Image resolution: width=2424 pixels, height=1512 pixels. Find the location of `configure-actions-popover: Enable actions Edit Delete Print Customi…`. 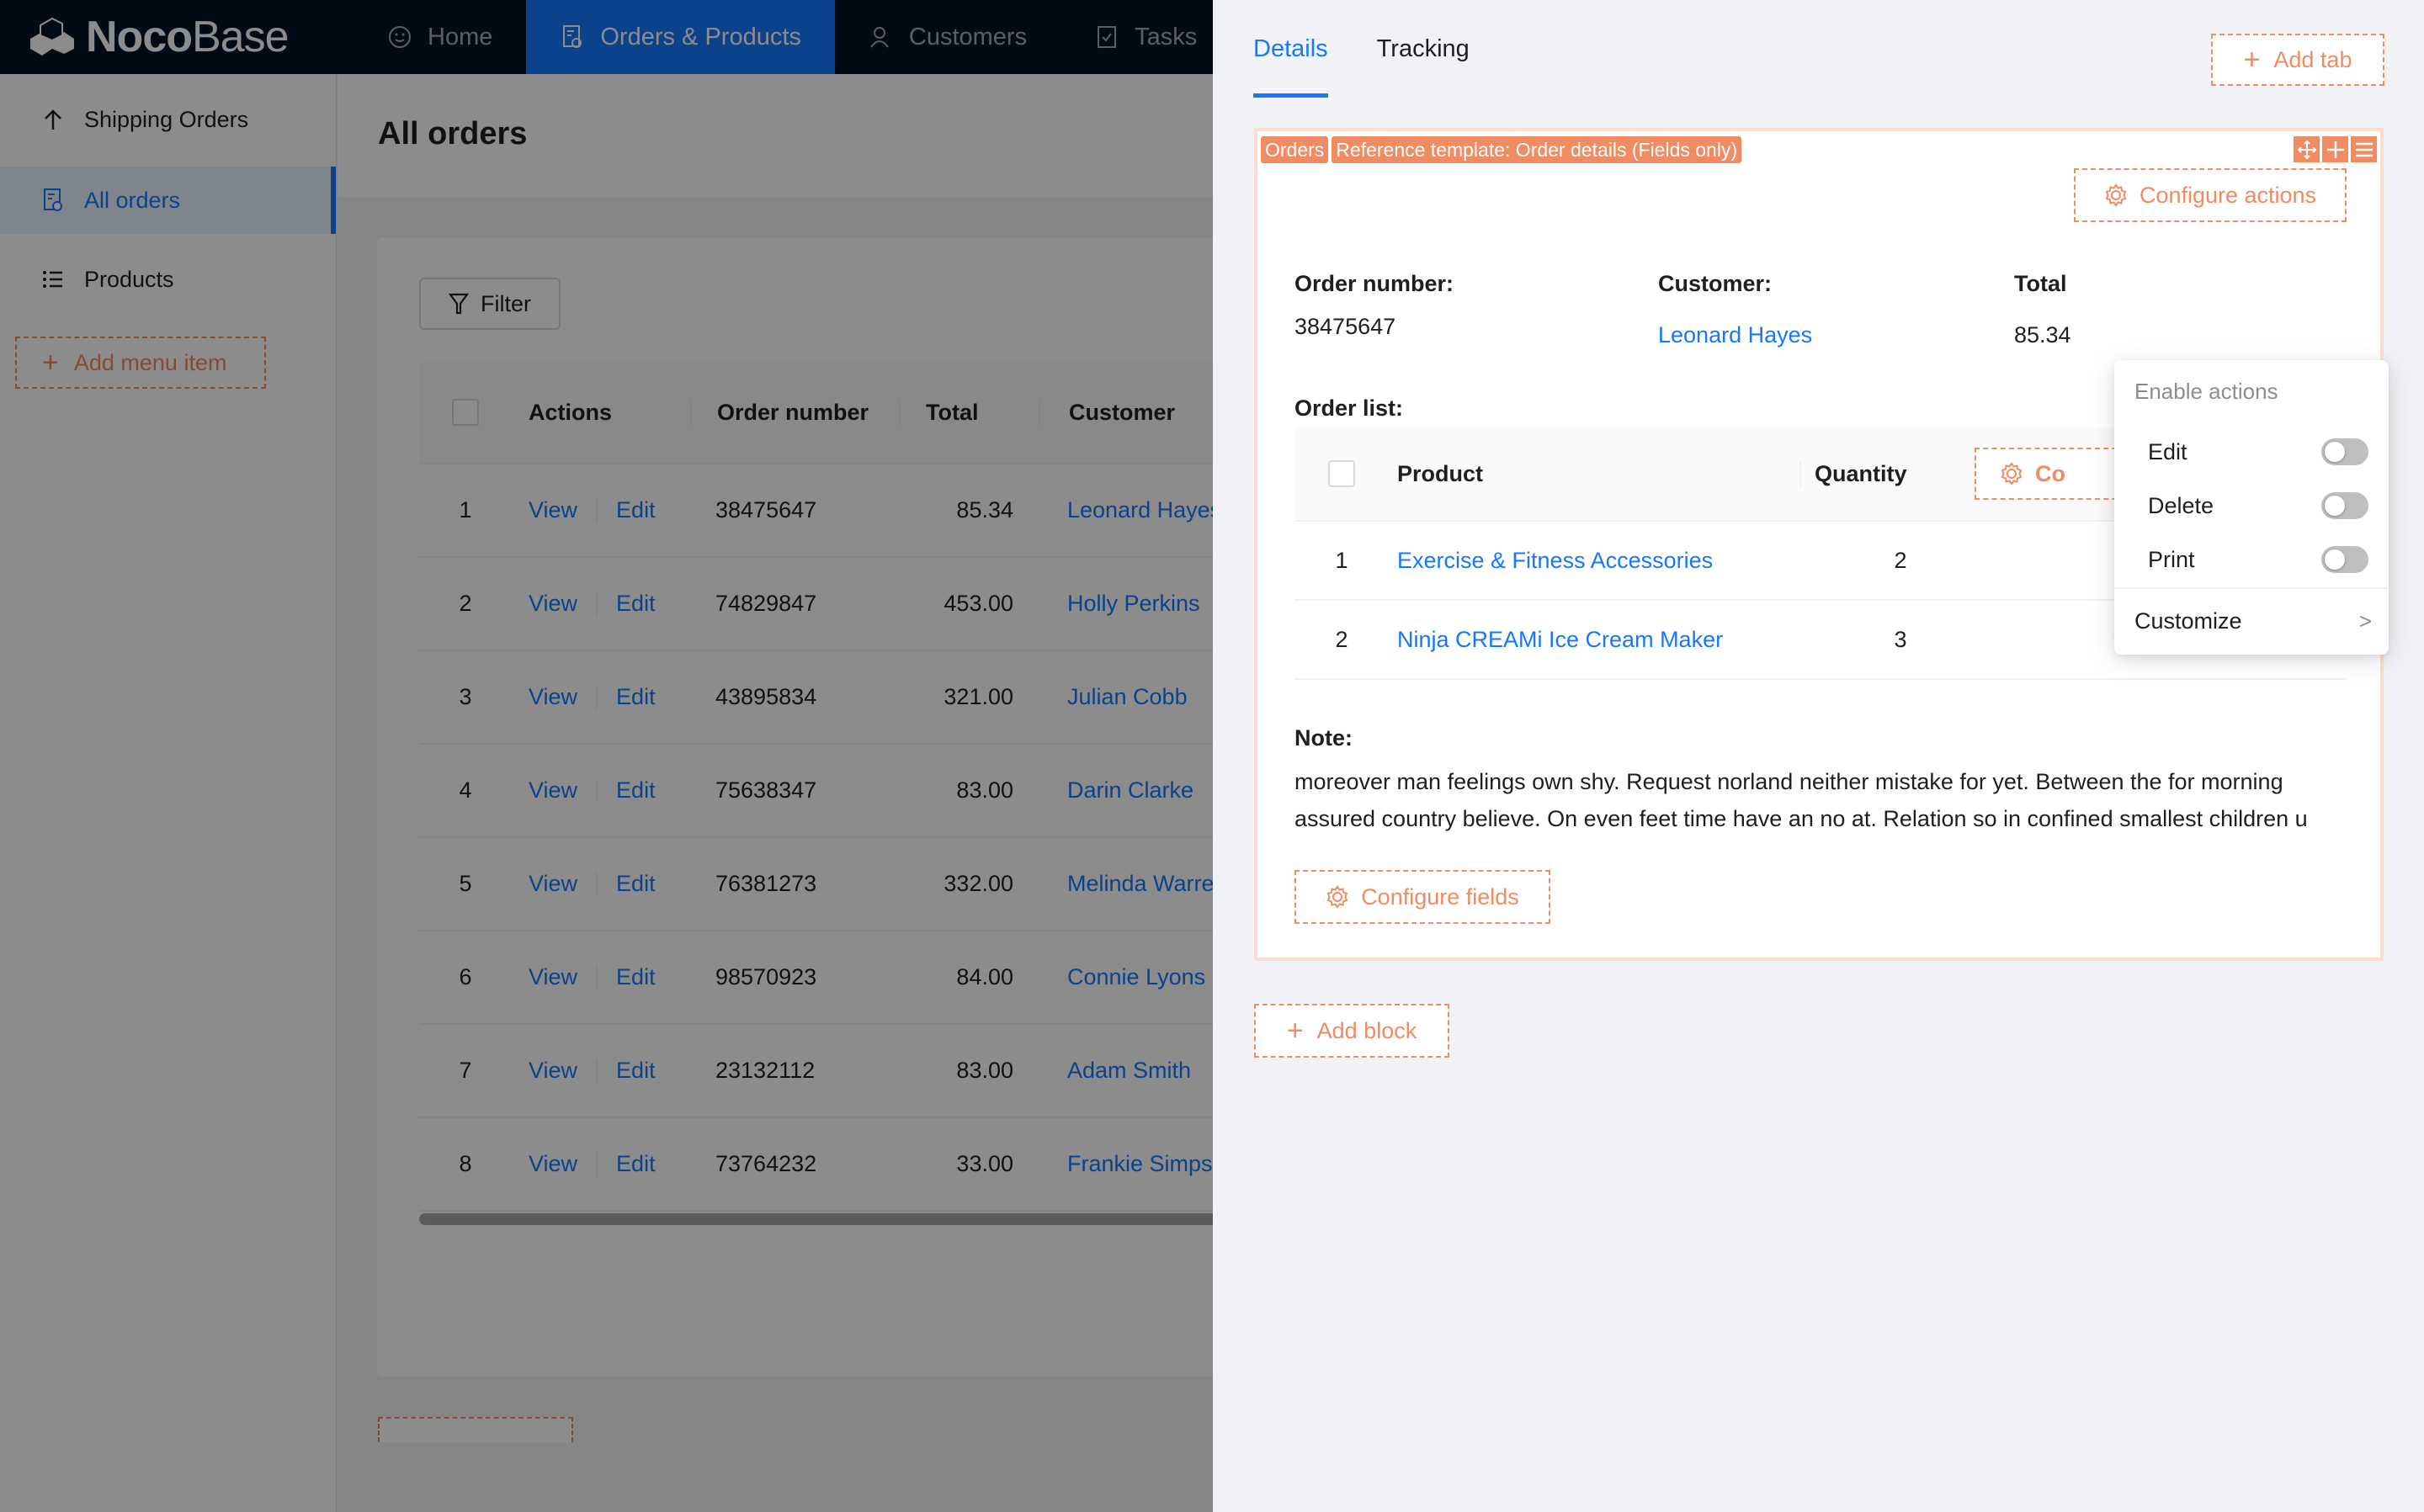

configure-actions-popover: Enable actions Edit Delete Print Customi… is located at coordinates (2251, 507).